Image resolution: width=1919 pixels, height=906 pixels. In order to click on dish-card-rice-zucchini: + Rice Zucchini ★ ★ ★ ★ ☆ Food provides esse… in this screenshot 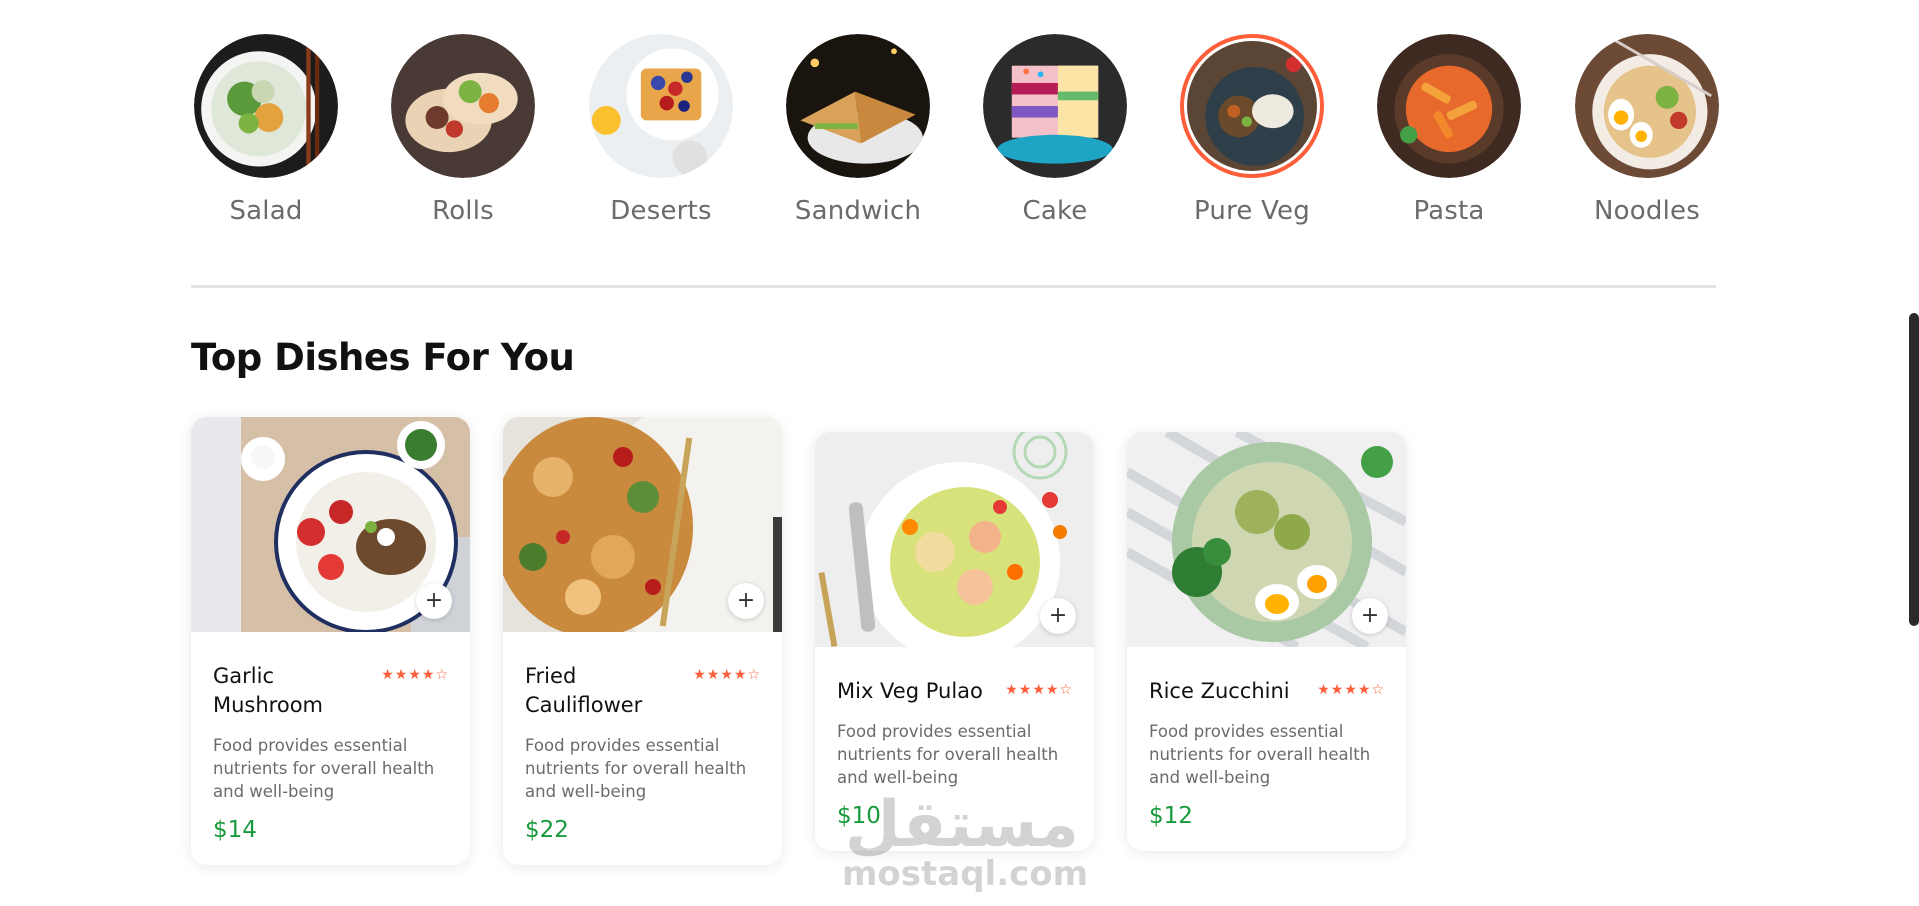, I will do `click(1266, 641)`.